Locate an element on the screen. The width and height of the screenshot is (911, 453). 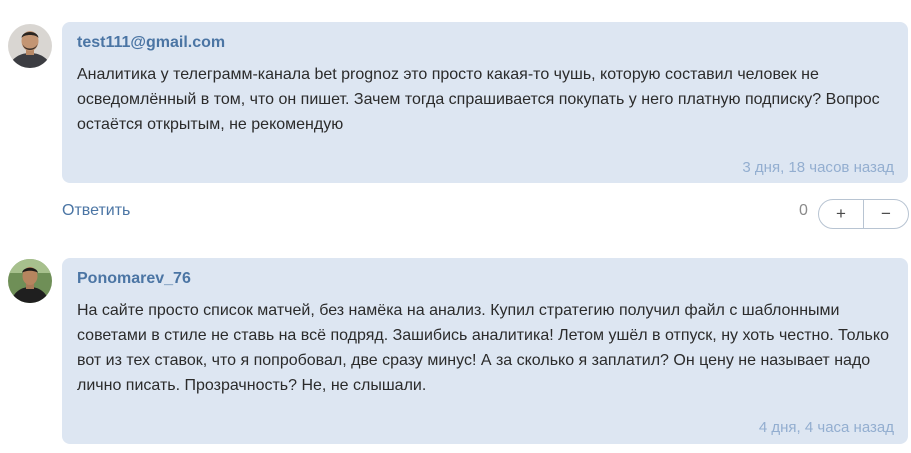
reply-button: Ответить is located at coordinates (96, 211).